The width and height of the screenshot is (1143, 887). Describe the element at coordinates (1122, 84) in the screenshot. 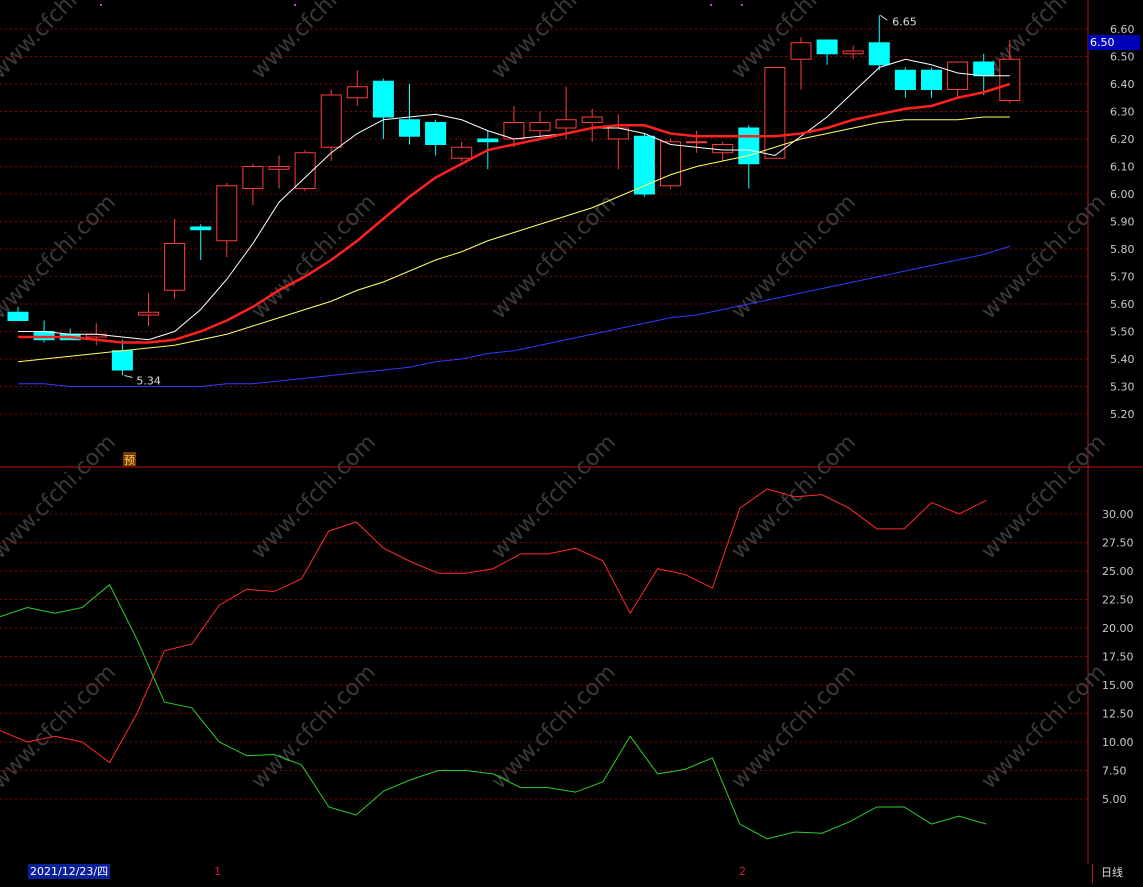

I see `price-tick-label: 6.40` at that location.